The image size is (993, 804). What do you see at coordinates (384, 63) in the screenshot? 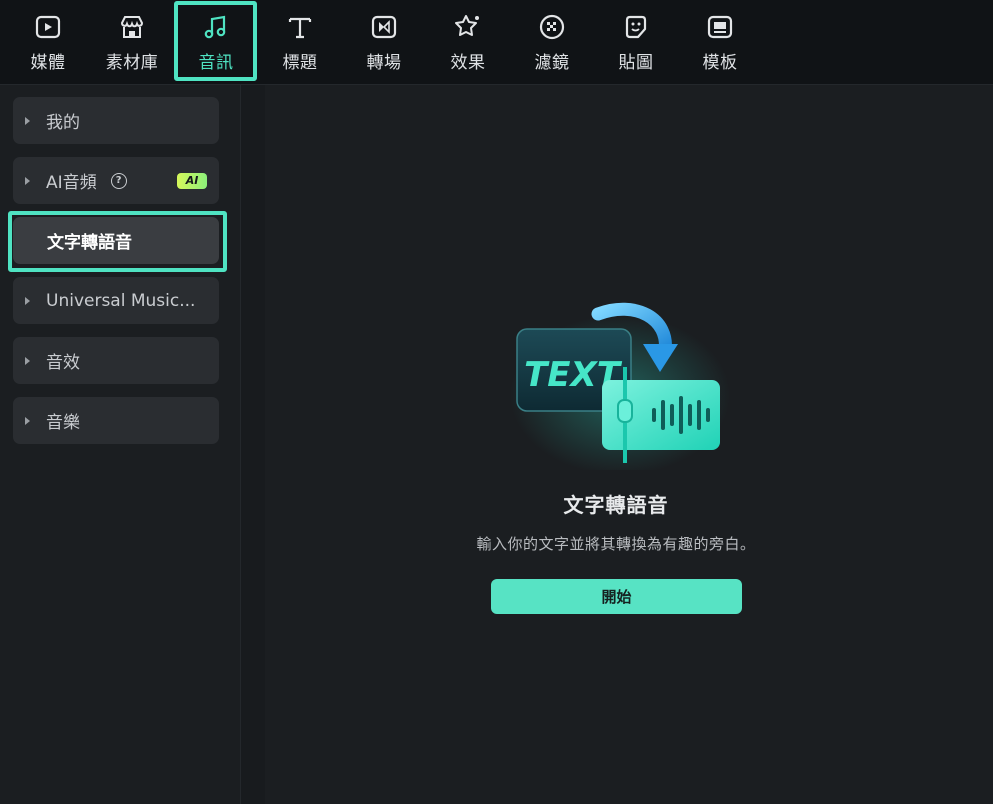
I see `tab-transitions-label: 轉場` at bounding box center [384, 63].